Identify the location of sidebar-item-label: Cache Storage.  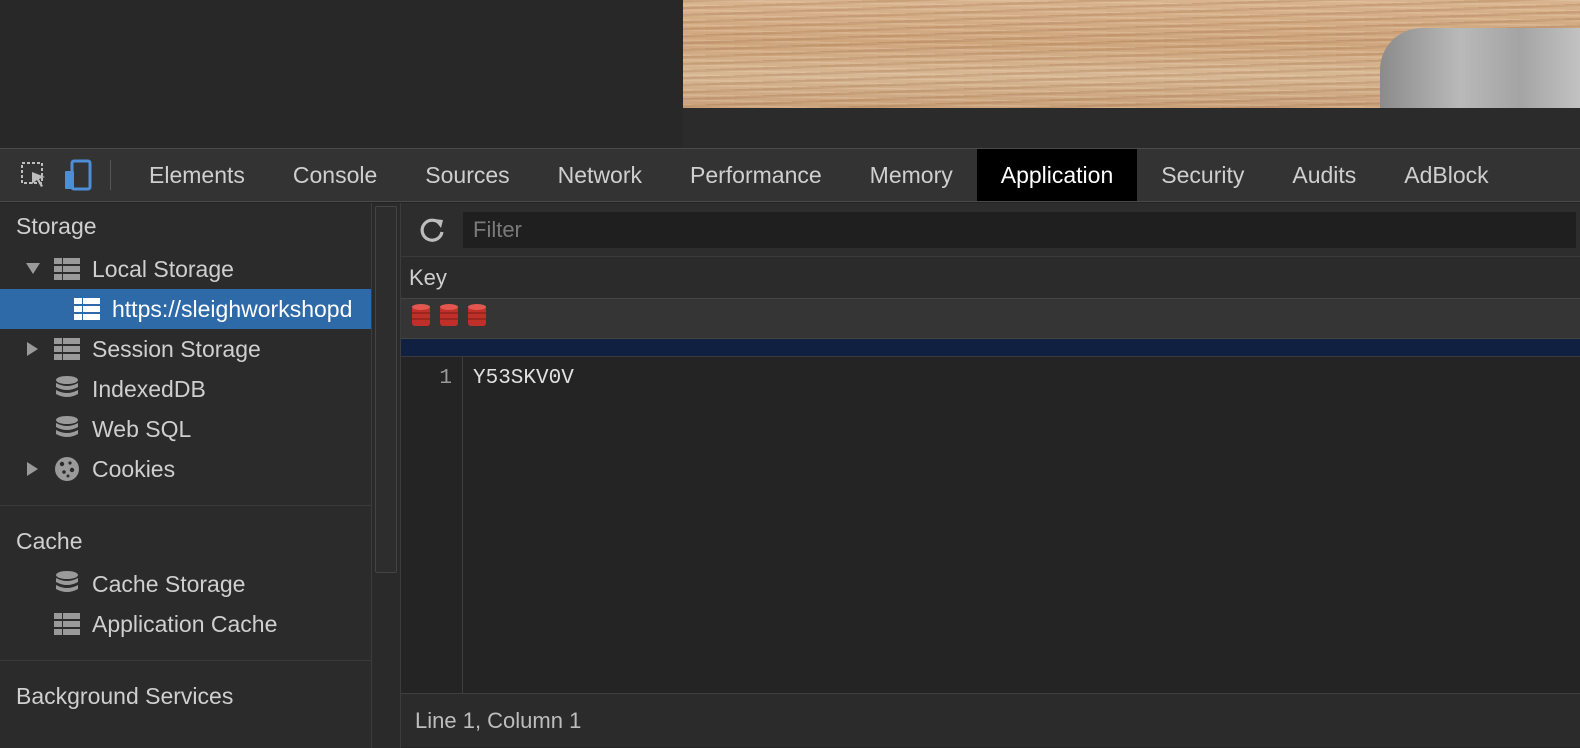
(169, 583).